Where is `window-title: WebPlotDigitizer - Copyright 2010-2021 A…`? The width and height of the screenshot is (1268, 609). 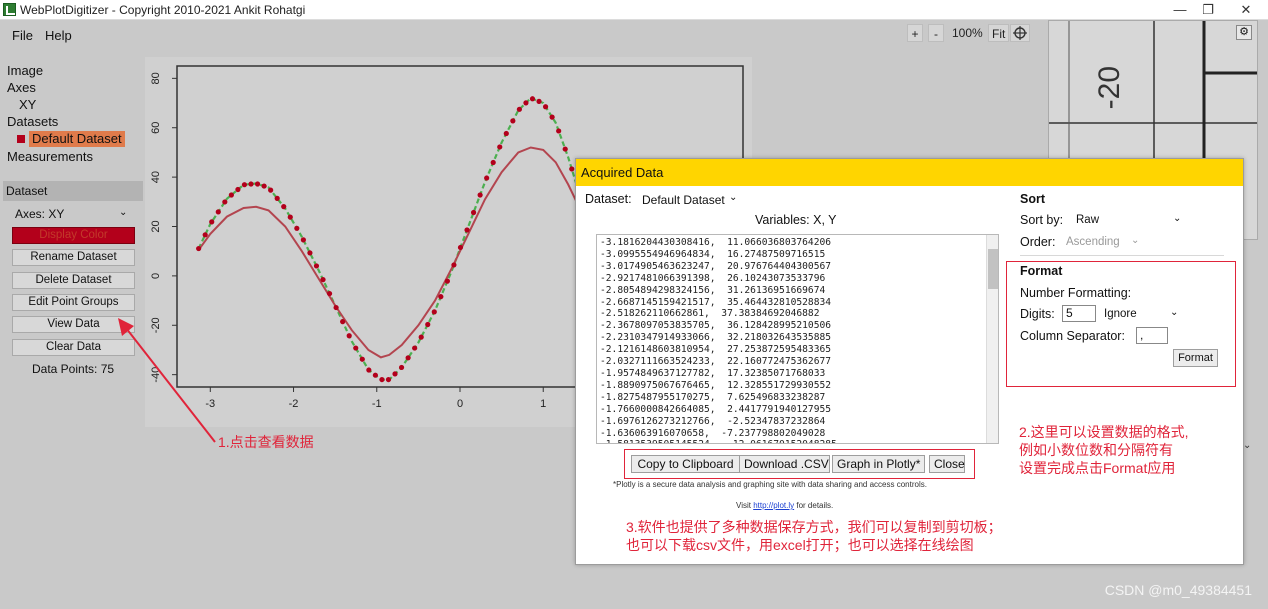 window-title: WebPlotDigitizer - Copyright 2010-2021 A… is located at coordinates (163, 10).